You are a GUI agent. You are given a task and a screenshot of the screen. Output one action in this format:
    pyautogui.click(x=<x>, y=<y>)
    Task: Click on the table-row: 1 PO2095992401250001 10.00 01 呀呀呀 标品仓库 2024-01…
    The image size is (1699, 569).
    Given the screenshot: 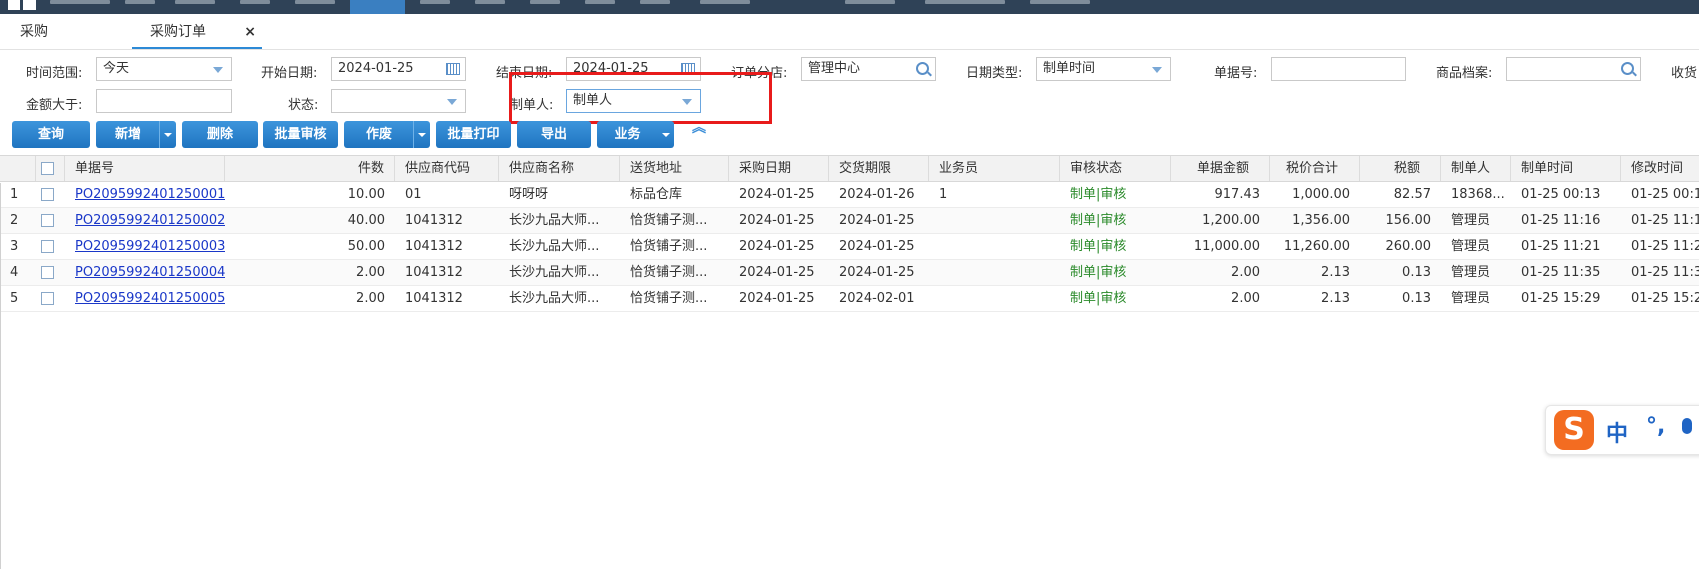 What is the action you would take?
    pyautogui.click(x=849, y=195)
    